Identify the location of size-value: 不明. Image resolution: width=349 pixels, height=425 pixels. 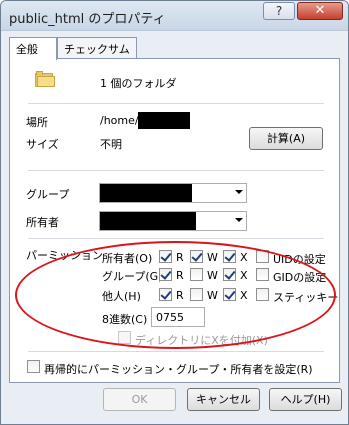
(111, 144).